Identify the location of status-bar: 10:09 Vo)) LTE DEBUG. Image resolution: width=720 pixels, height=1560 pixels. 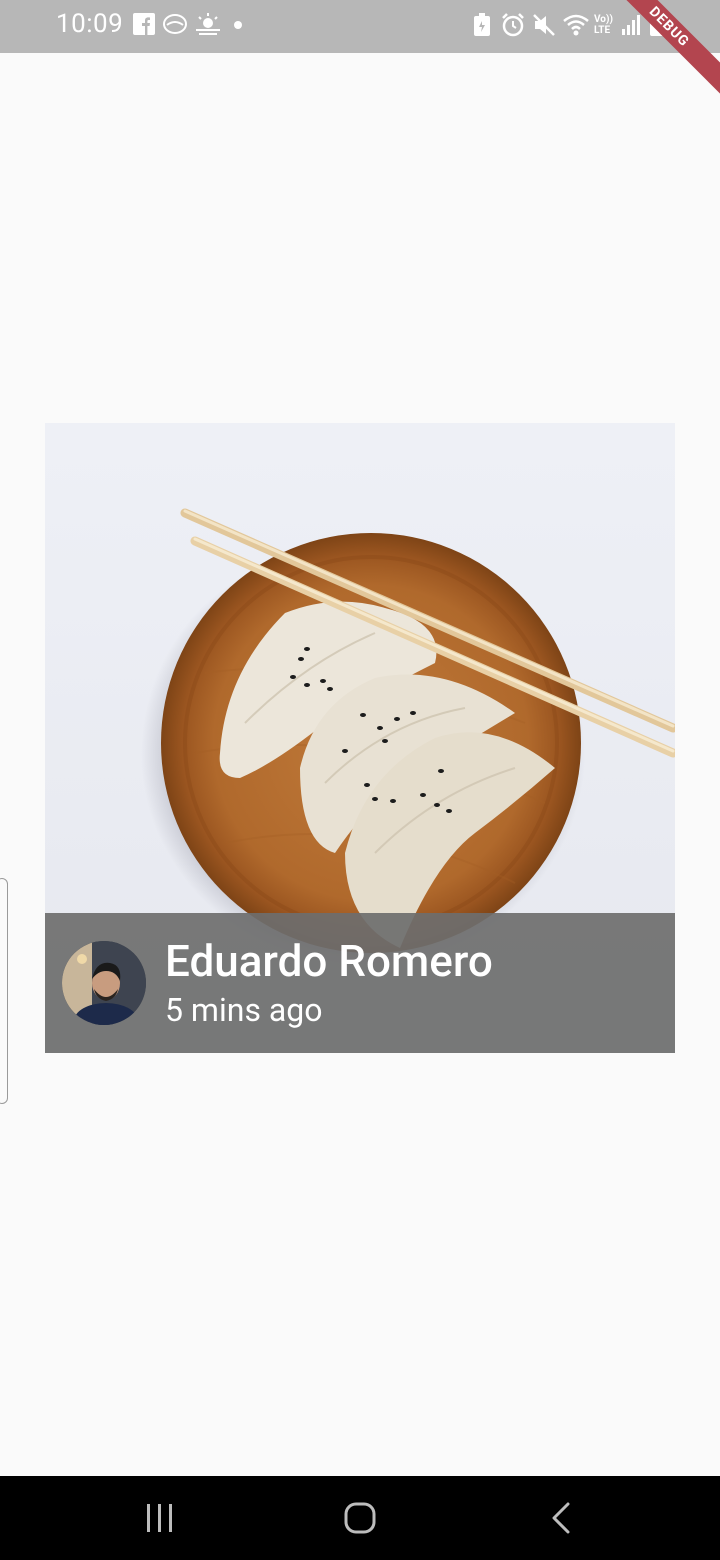
(360, 47).